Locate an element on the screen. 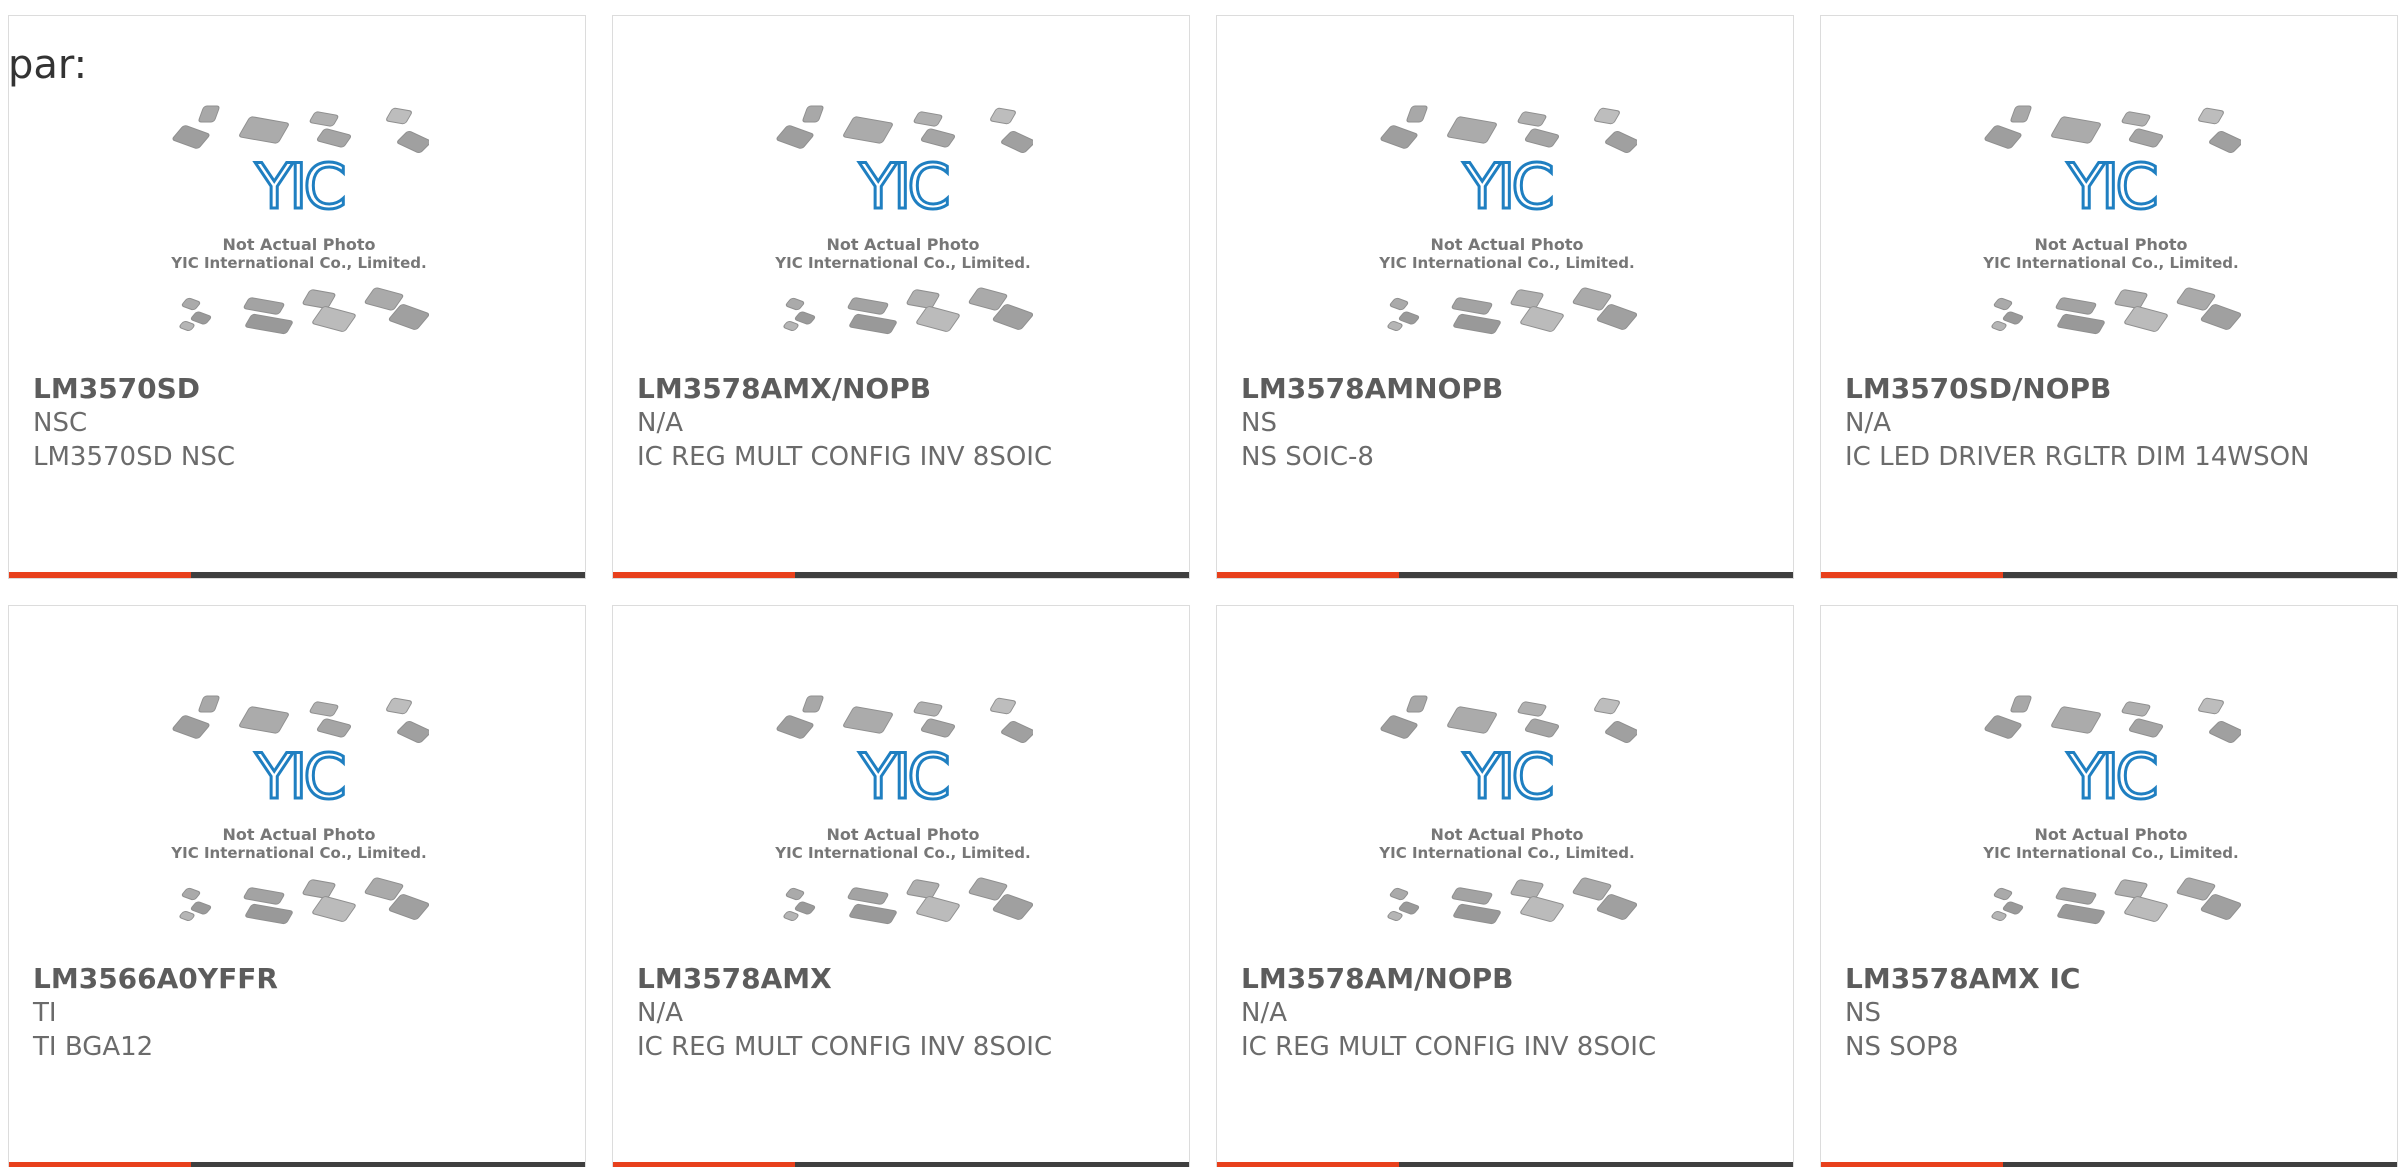 The image size is (2400, 1167). manufacturer: TI is located at coordinates (45, 1013).